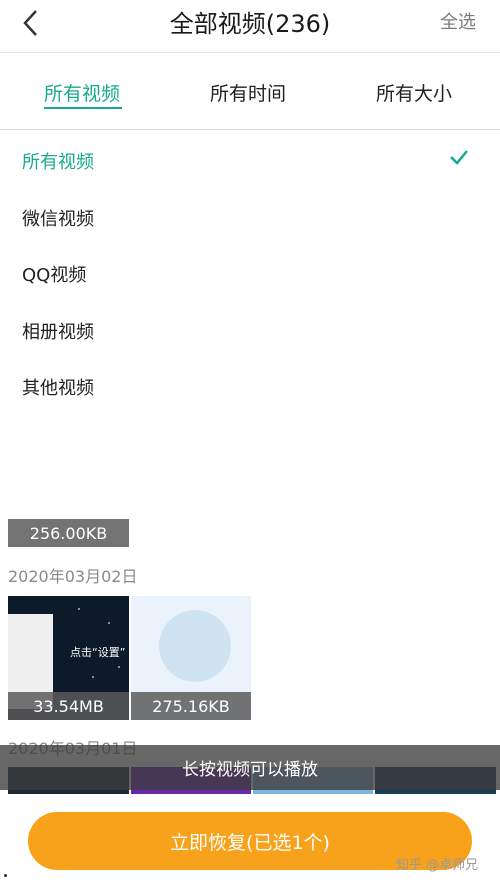  What do you see at coordinates (73, 576) in the screenshot?
I see `date-header: 2020年03月02日` at bounding box center [73, 576].